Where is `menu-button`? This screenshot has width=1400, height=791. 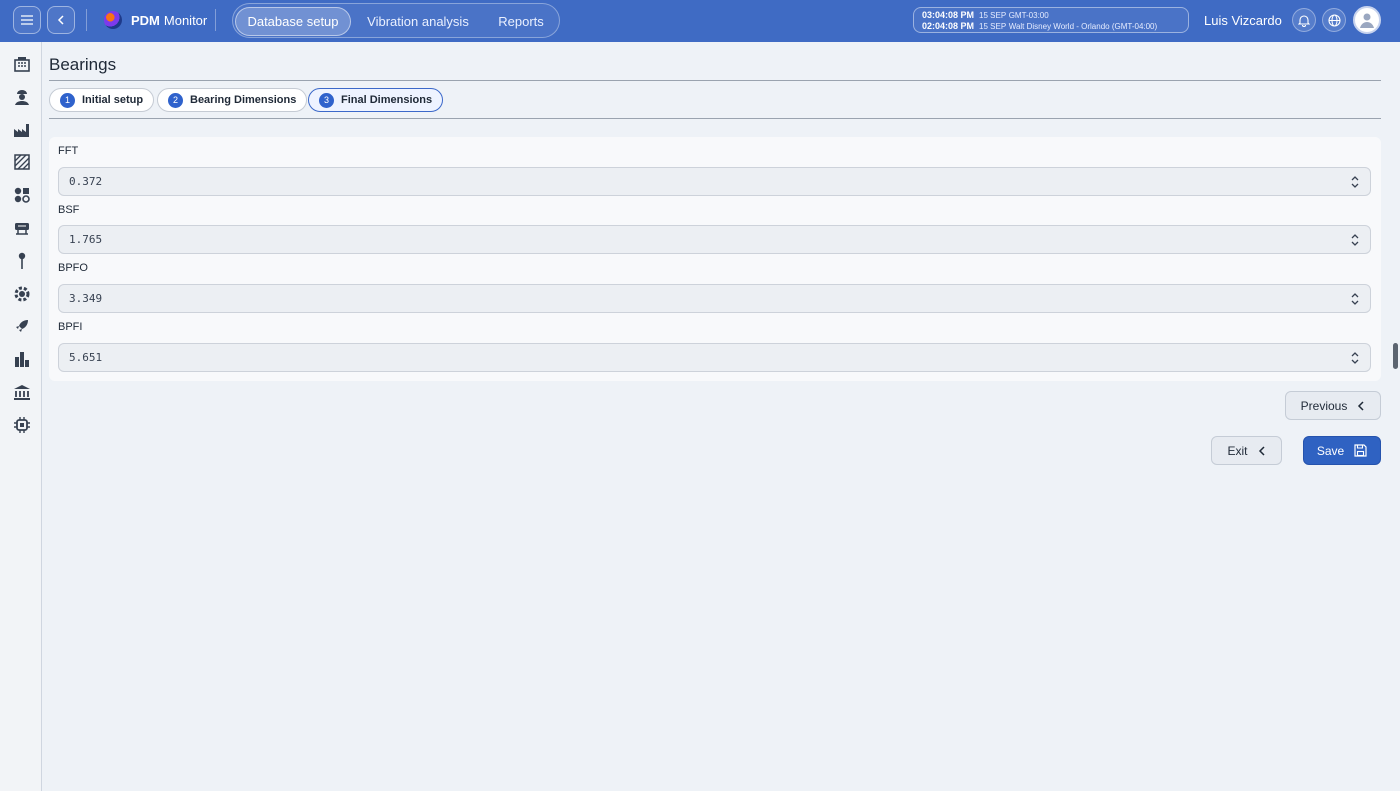 menu-button is located at coordinates (27, 20).